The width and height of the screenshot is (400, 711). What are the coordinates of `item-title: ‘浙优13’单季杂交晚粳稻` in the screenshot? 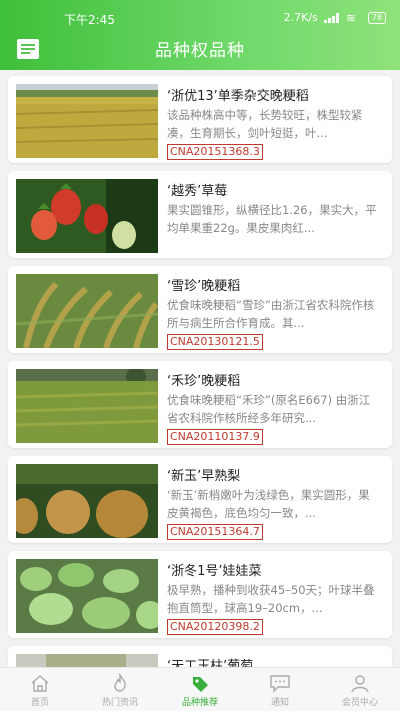 It's located at (238, 96).